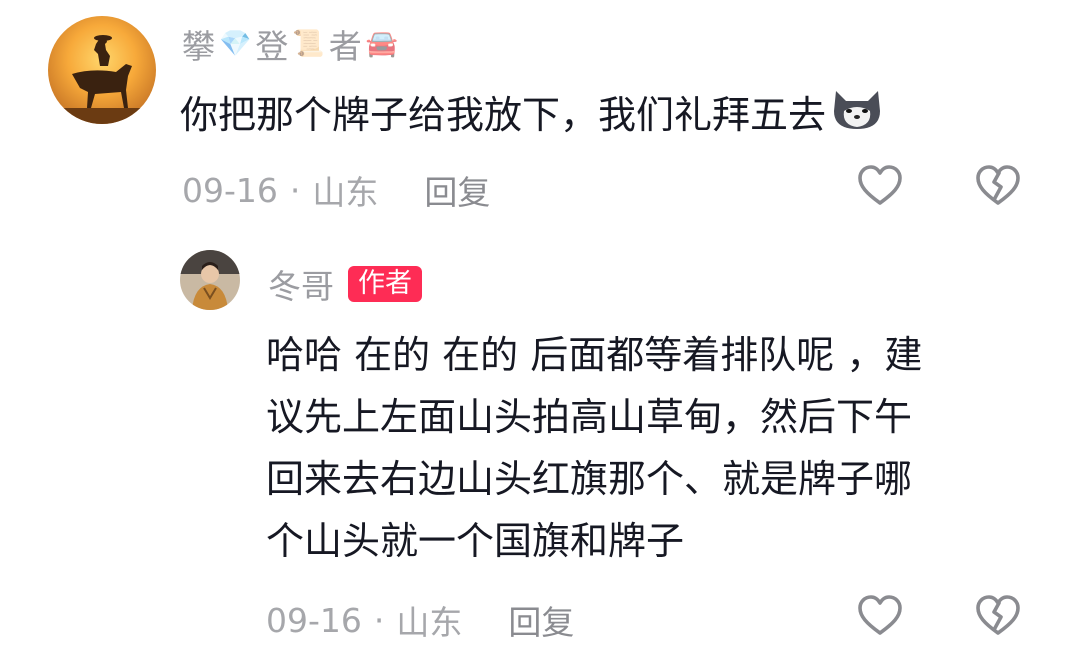 Image resolution: width=1080 pixels, height=667 pixels. I want to click on username-part: 登, so click(272, 46).